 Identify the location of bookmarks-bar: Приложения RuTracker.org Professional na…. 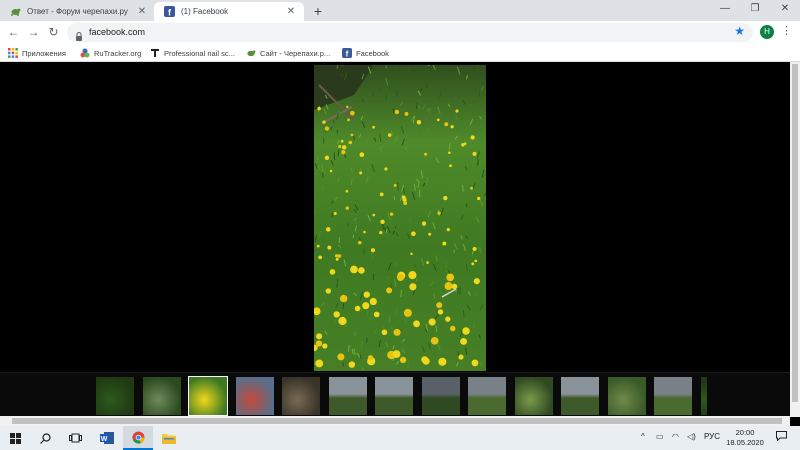
(400, 53).